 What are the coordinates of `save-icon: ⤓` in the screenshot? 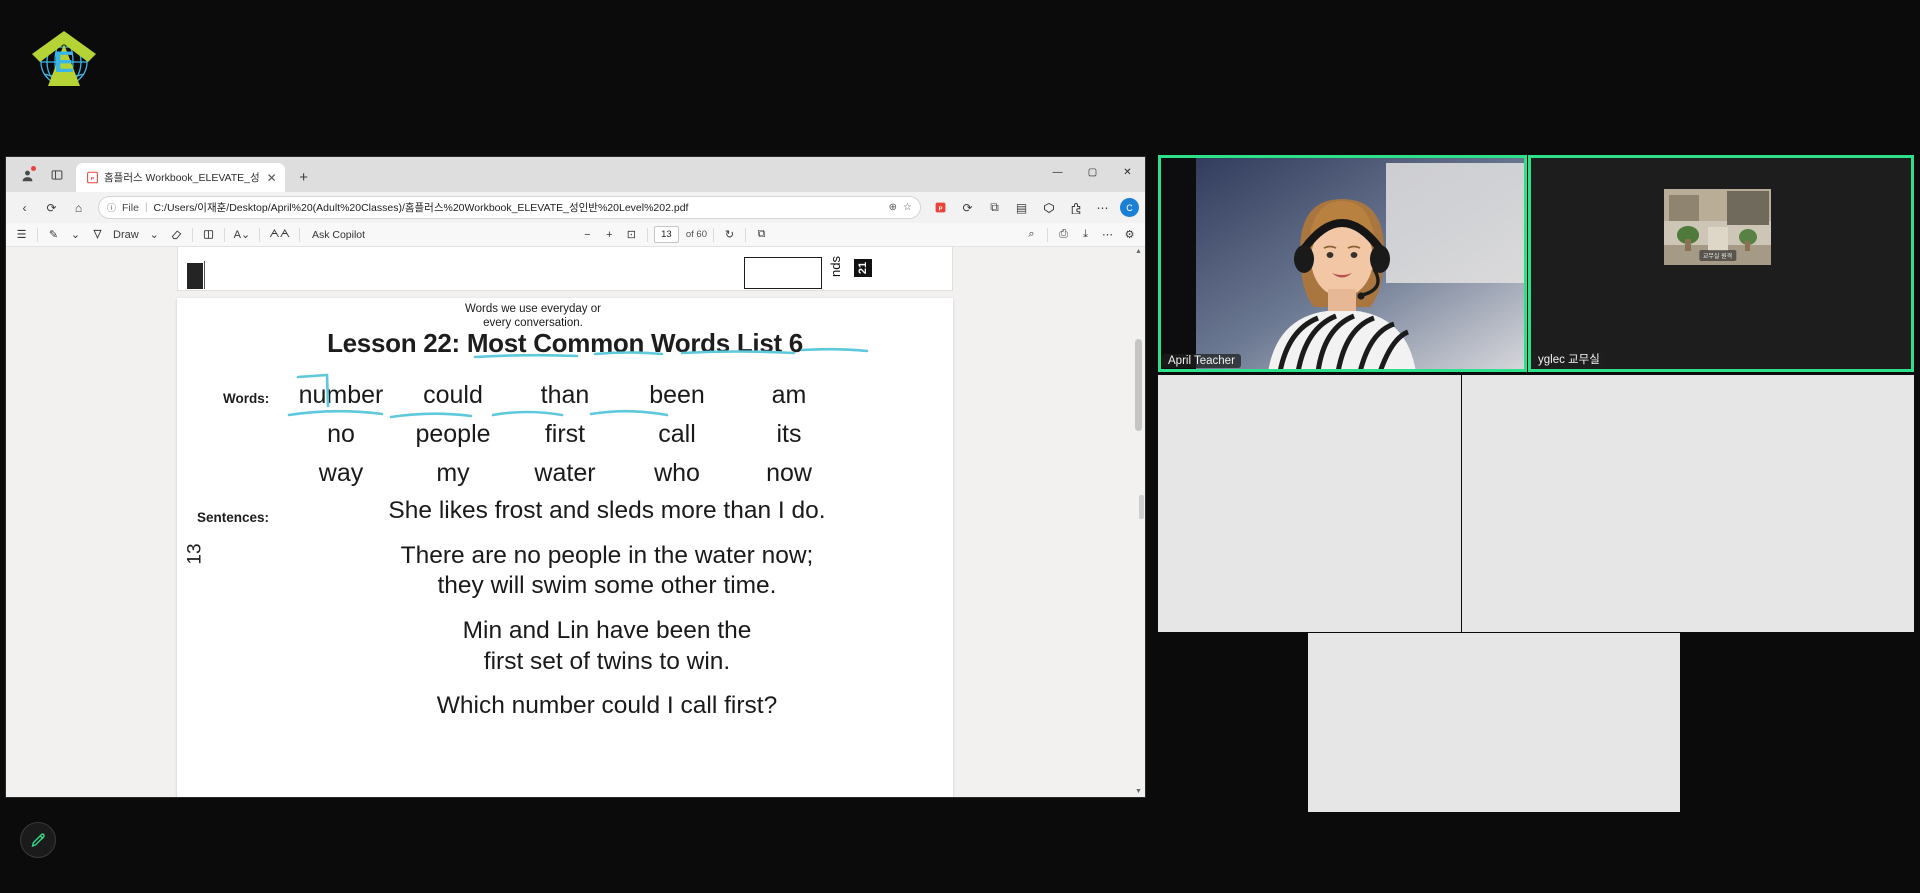 It's located at (1085, 234).